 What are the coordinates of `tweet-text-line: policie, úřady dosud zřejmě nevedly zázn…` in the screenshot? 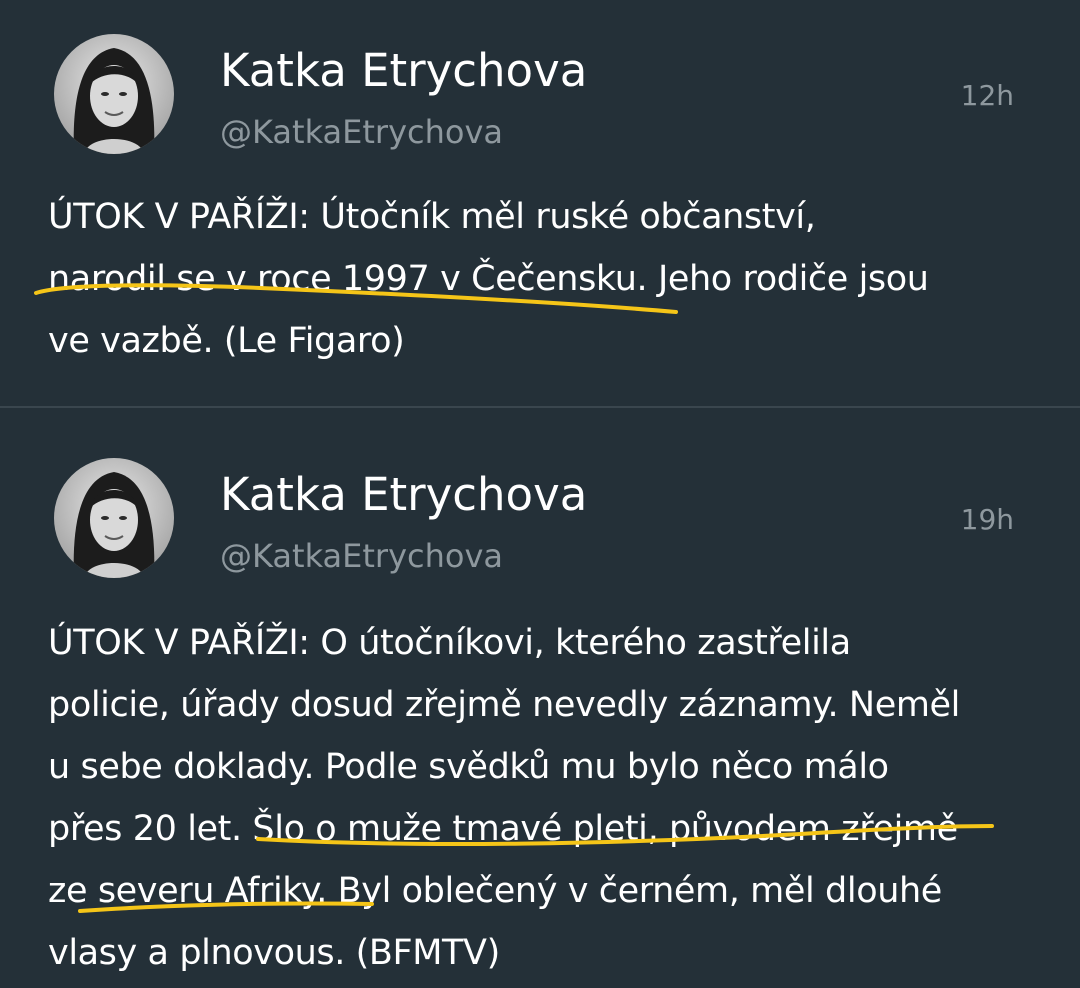 It's located at (504, 705).